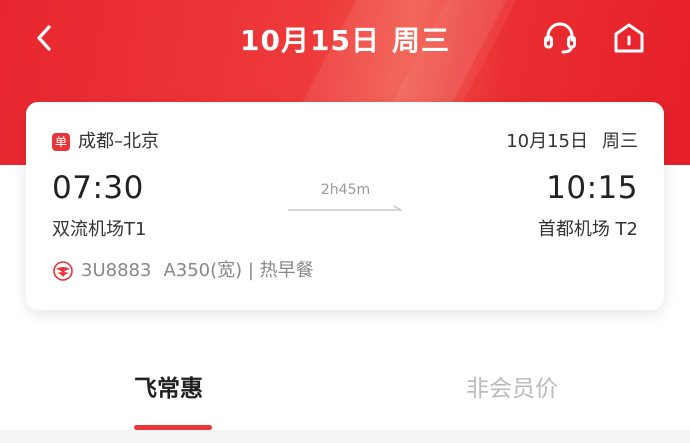  I want to click on tab-non-member-price: 非会员价, so click(512, 389).